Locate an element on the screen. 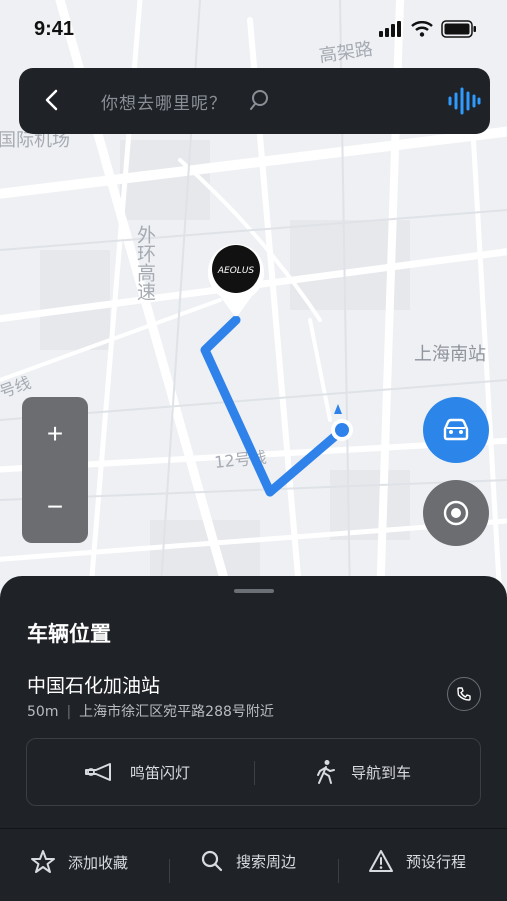 This screenshot has width=507, height=901. search-nearby-label: 搜索周边 is located at coordinates (266, 861).